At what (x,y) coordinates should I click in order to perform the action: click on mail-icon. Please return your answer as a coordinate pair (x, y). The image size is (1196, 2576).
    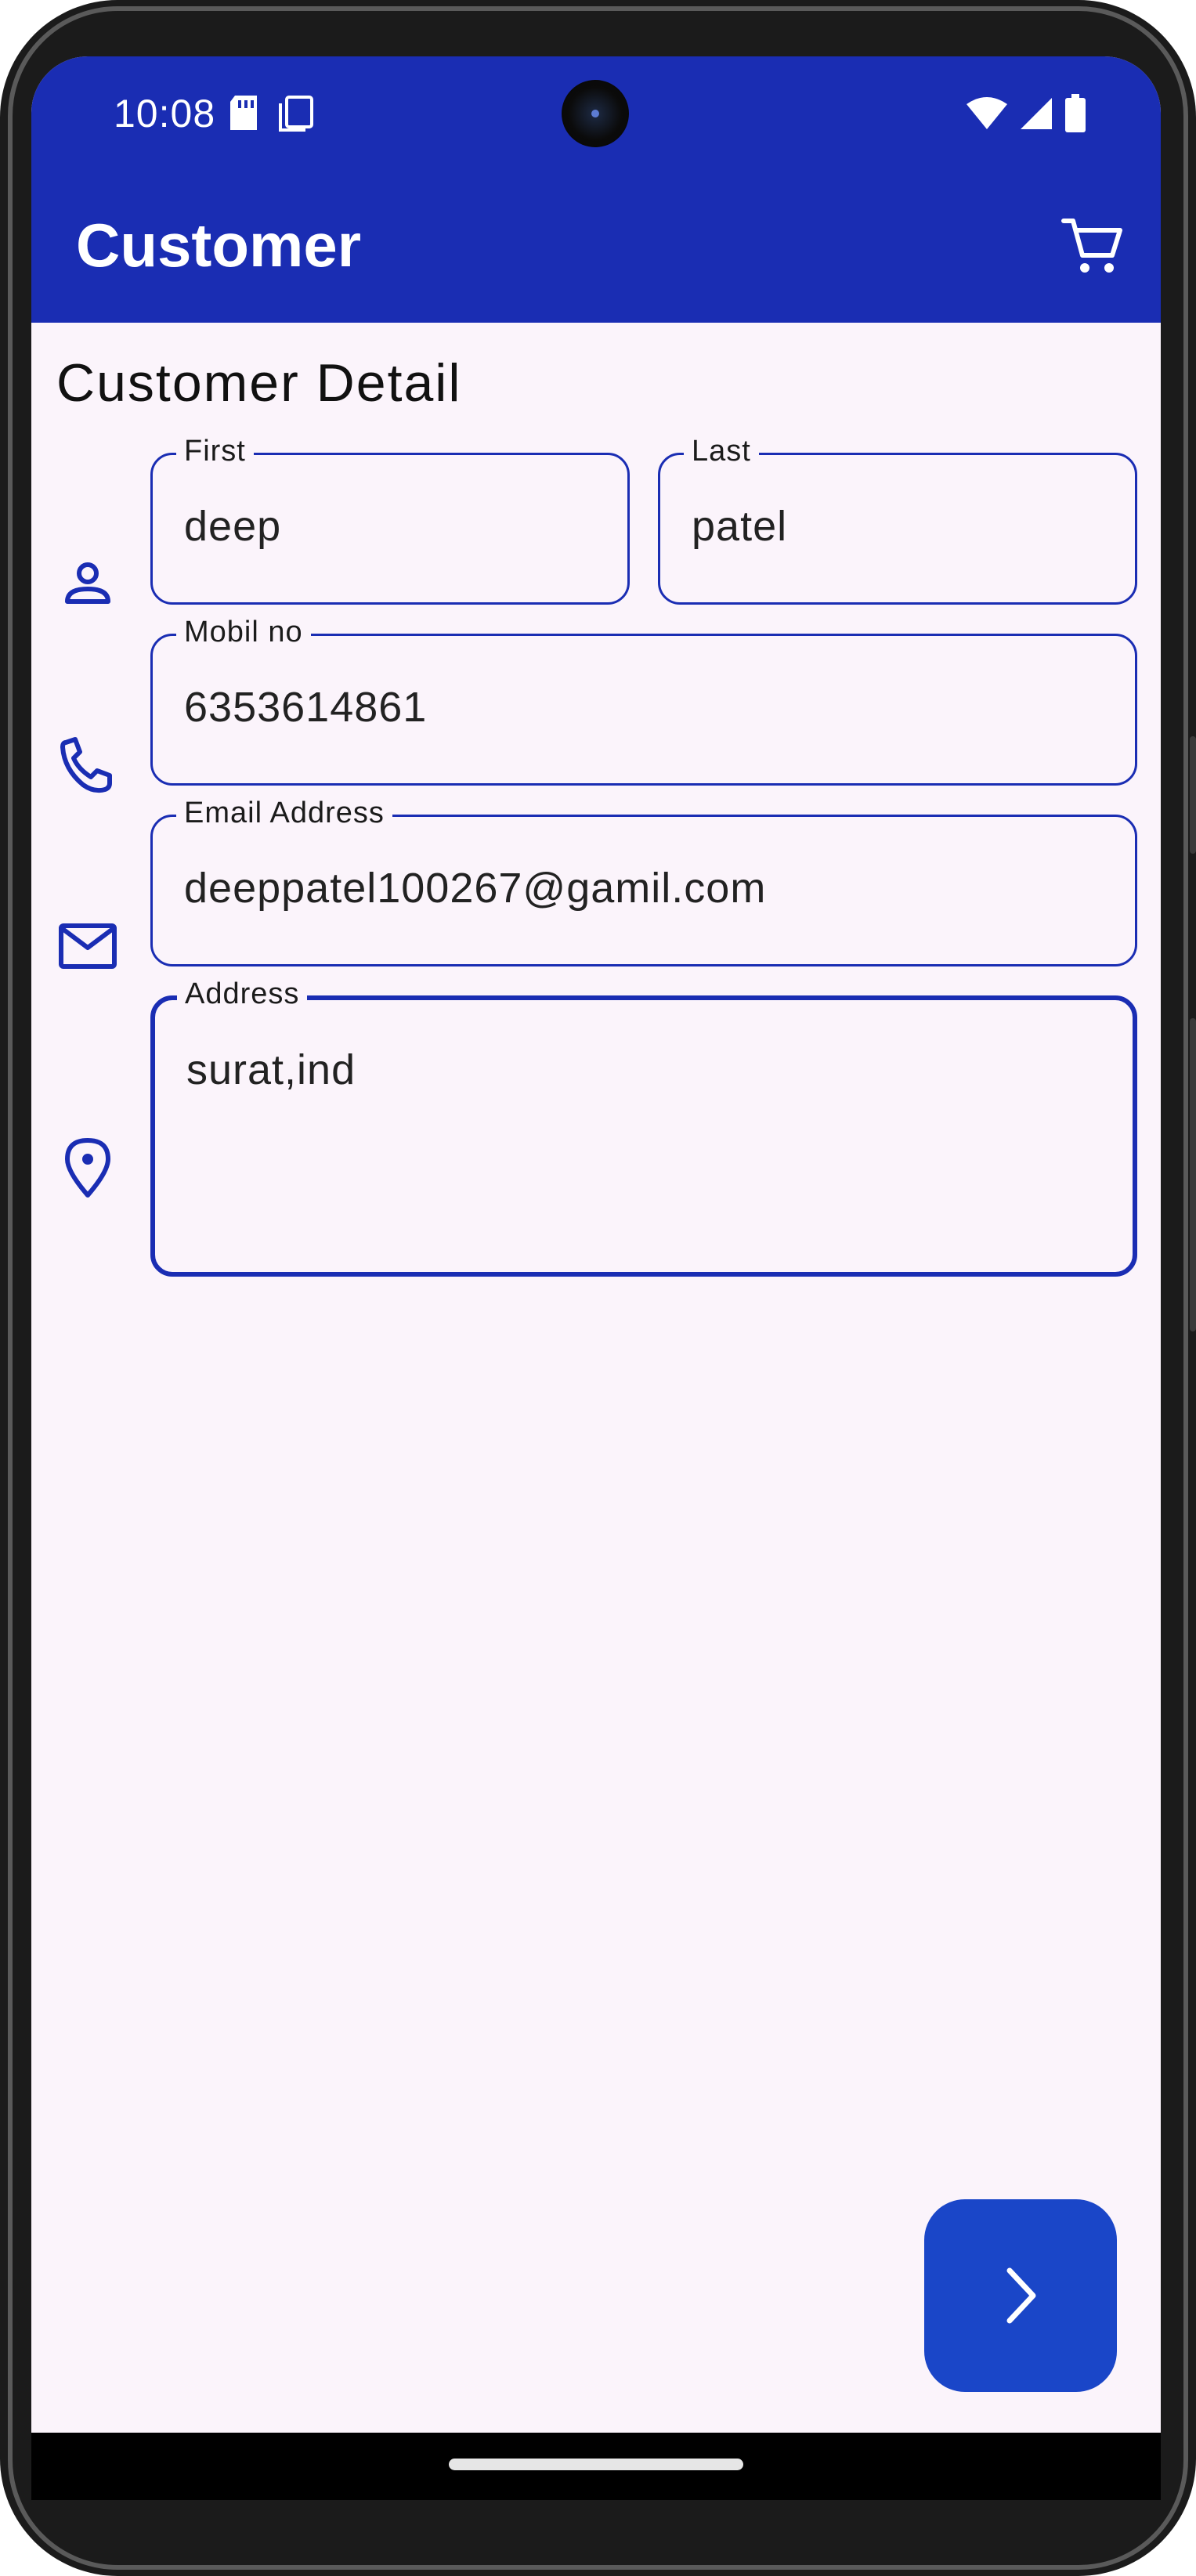
    Looking at the image, I should click on (88, 946).